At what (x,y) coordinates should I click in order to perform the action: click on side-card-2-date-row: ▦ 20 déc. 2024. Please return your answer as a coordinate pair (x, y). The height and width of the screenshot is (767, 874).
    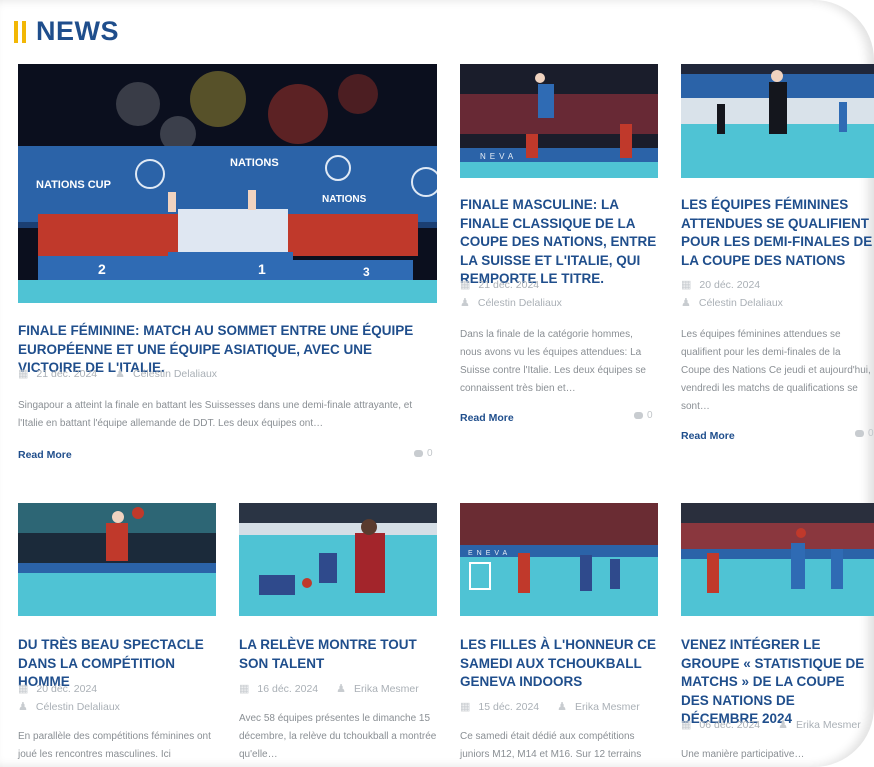
    Looking at the image, I should click on (721, 285).